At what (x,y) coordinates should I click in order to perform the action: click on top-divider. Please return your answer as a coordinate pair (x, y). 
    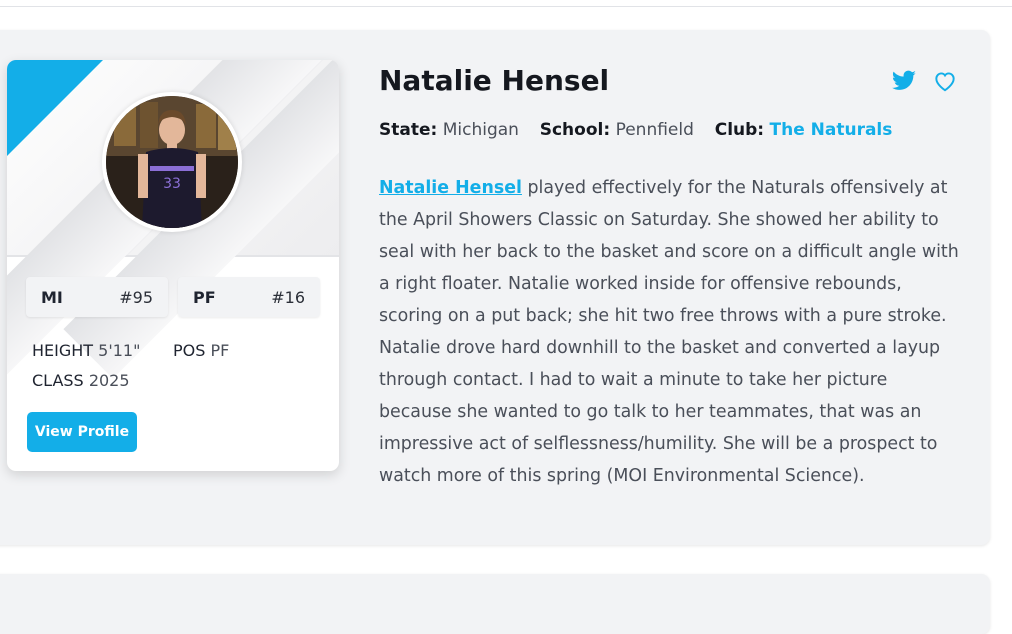
    Looking at the image, I should click on (506, 3).